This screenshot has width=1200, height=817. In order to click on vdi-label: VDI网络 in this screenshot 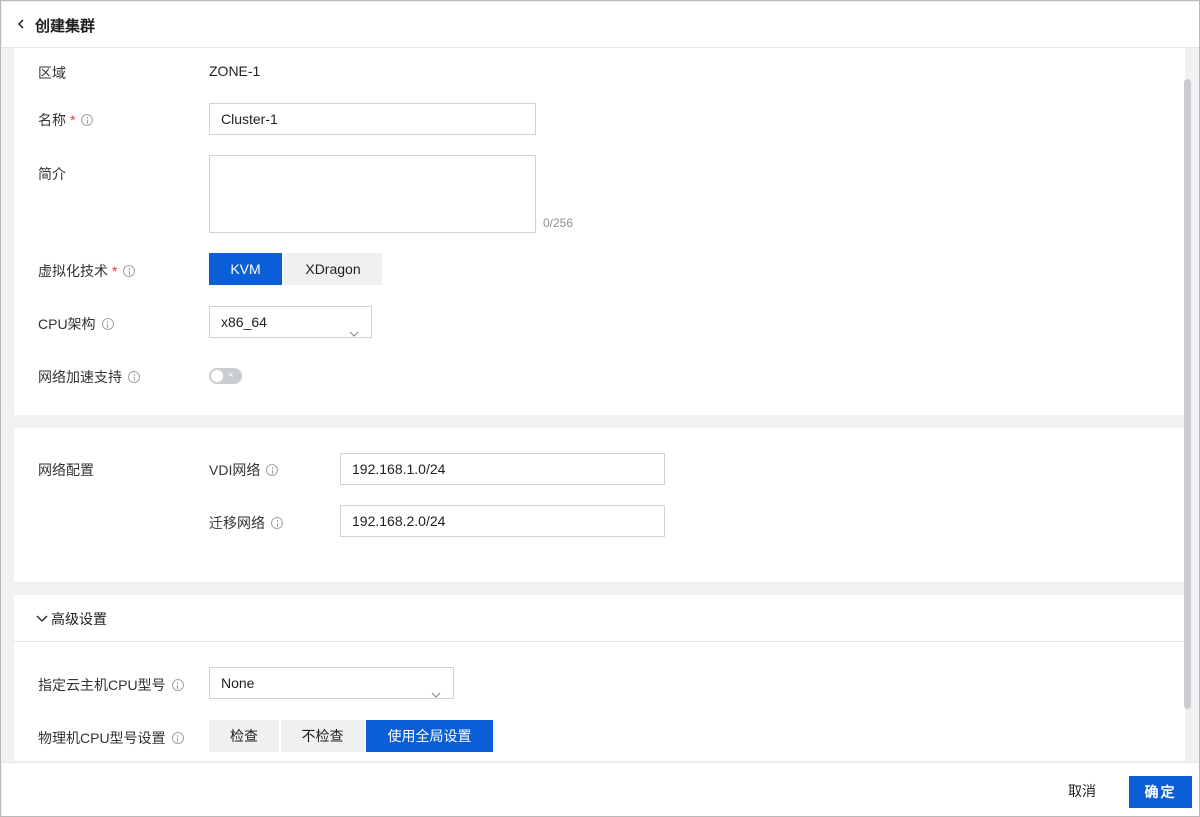, I will do `click(244, 470)`.